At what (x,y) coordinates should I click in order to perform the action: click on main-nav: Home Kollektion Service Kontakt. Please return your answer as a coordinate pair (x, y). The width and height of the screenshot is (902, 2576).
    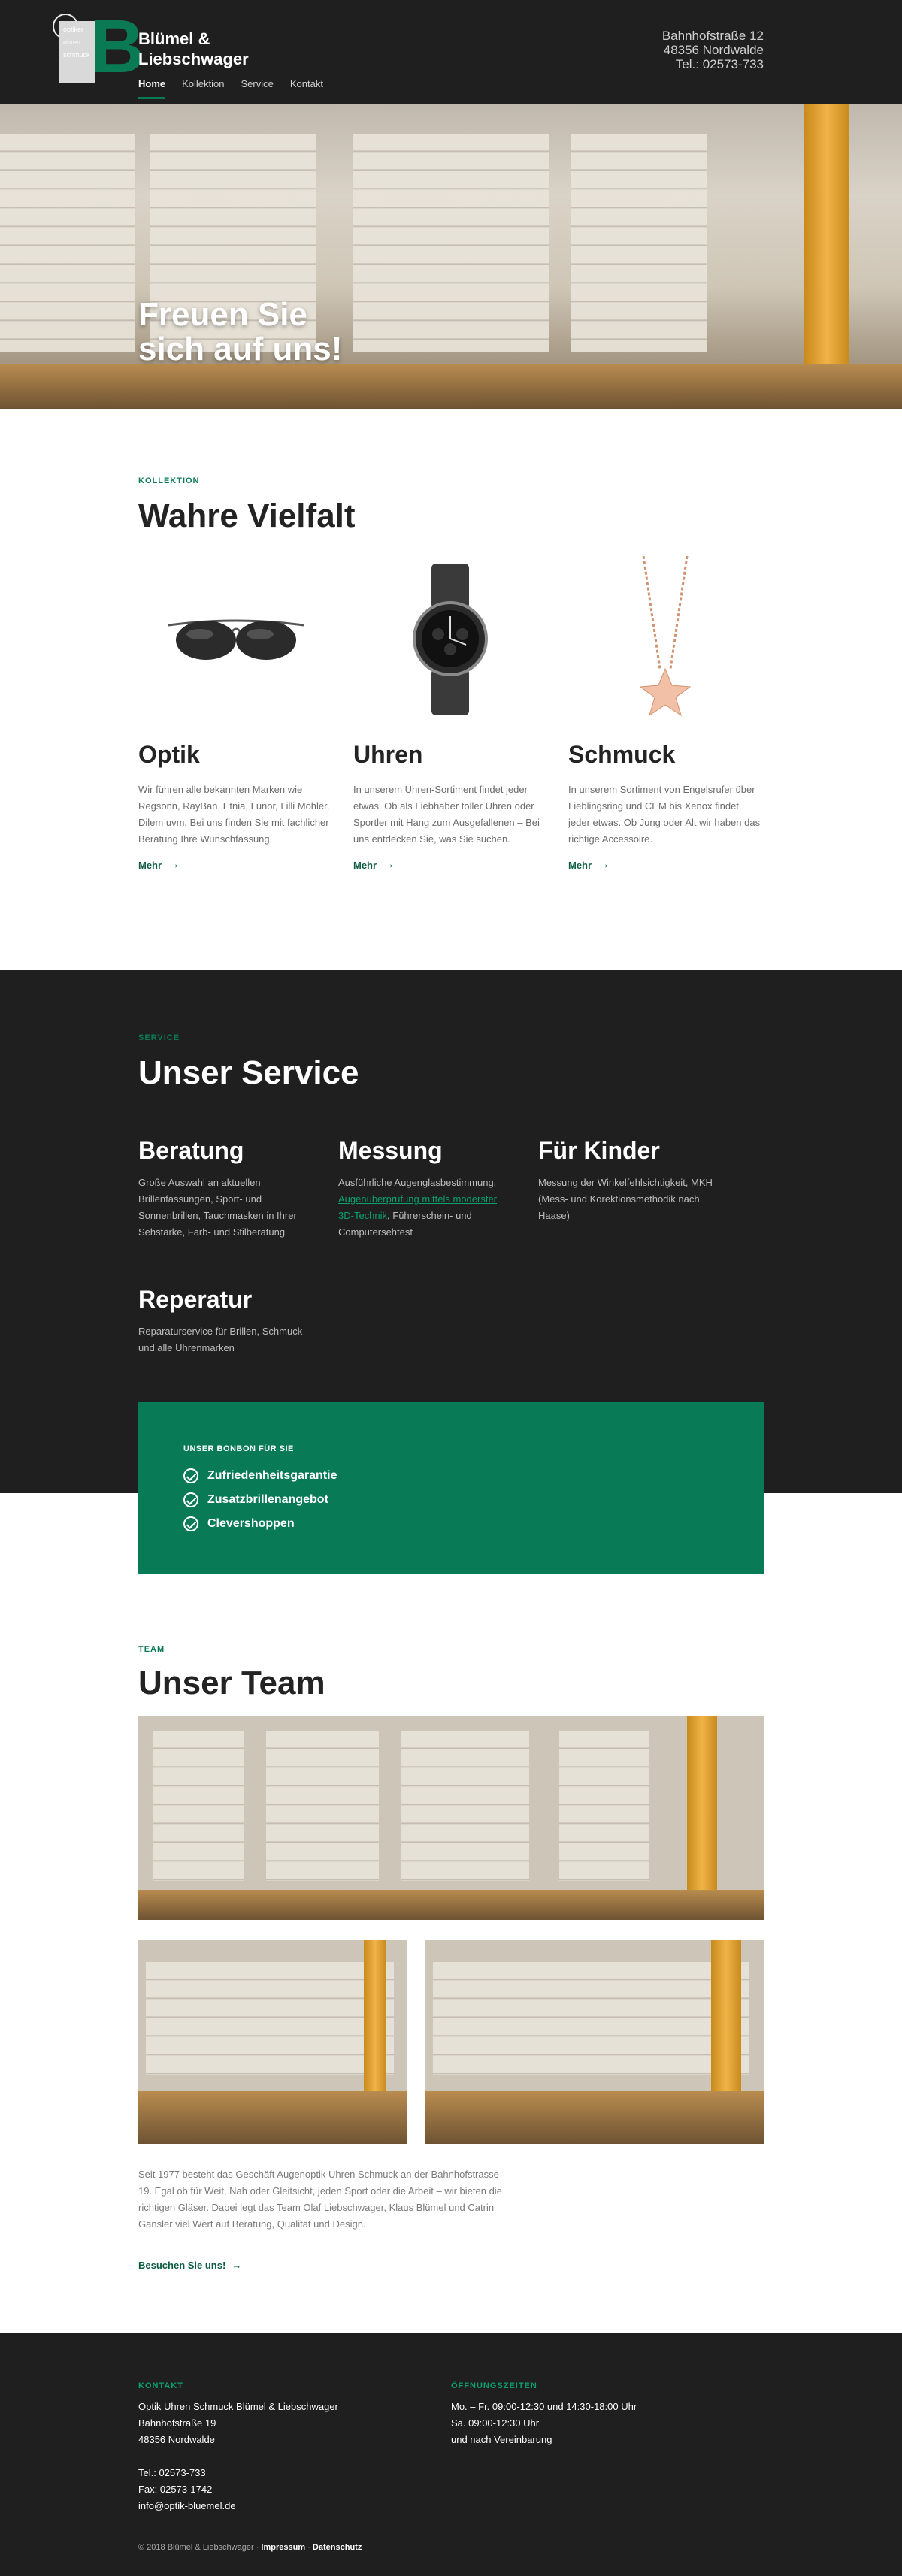
    Looking at the image, I should click on (230, 89).